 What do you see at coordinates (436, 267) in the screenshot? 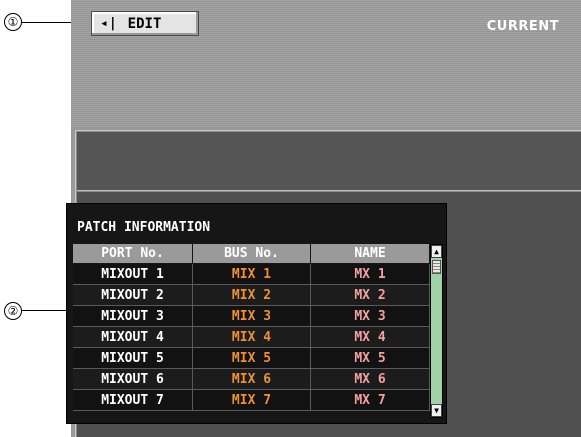
I see `scroll-thumb` at bounding box center [436, 267].